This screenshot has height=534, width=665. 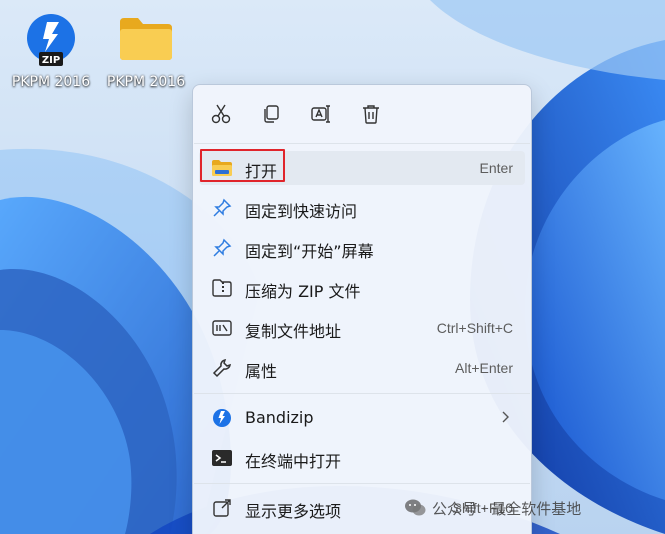 I want to click on rename-icon, so click(x=320, y=114).